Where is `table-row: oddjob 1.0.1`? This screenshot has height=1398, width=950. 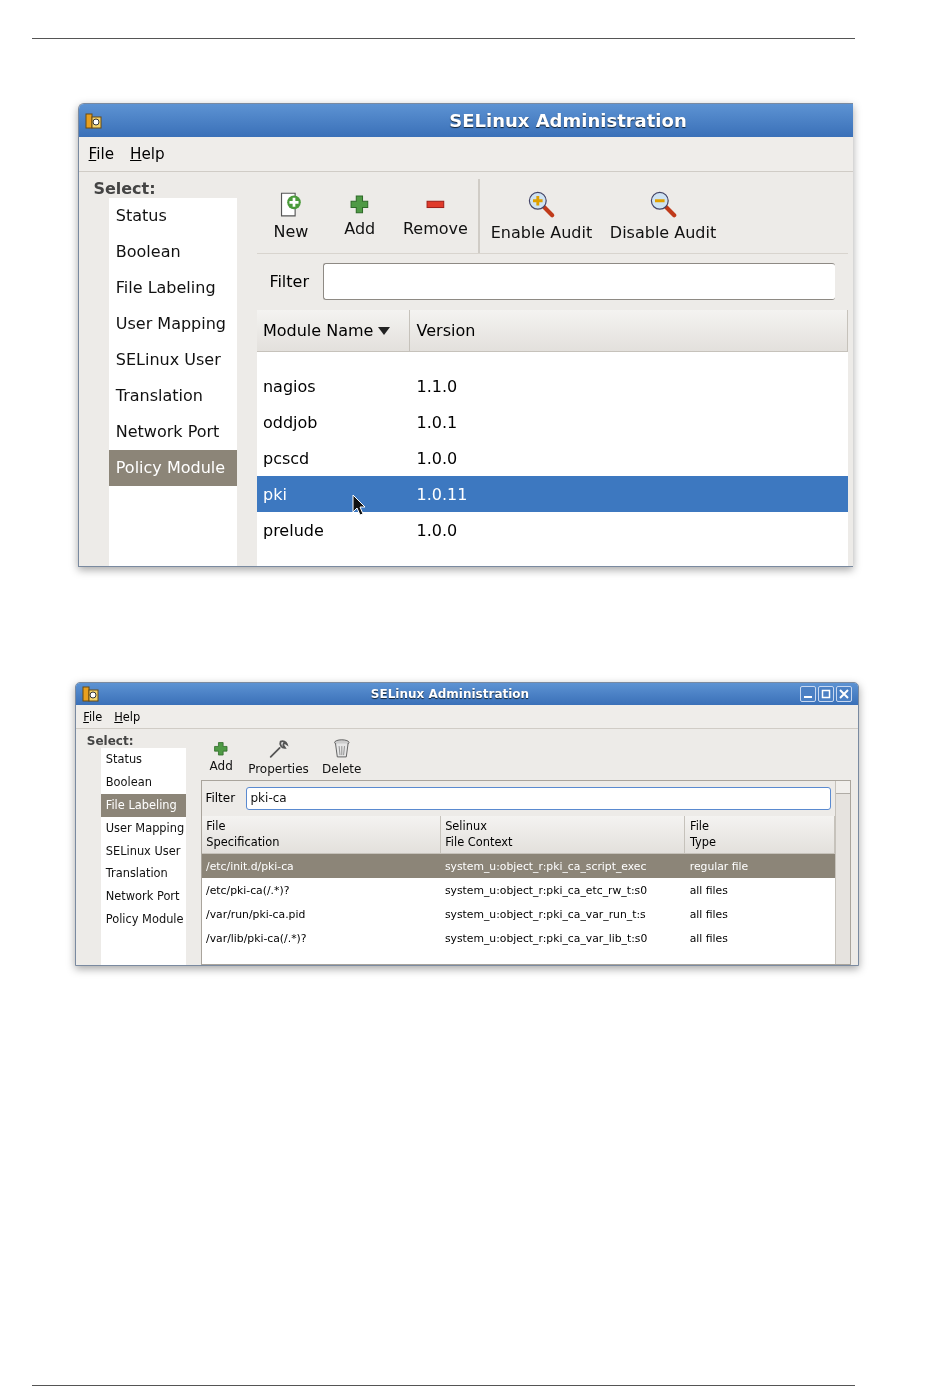
table-row: oddjob 1.0.1 is located at coordinates (552, 422).